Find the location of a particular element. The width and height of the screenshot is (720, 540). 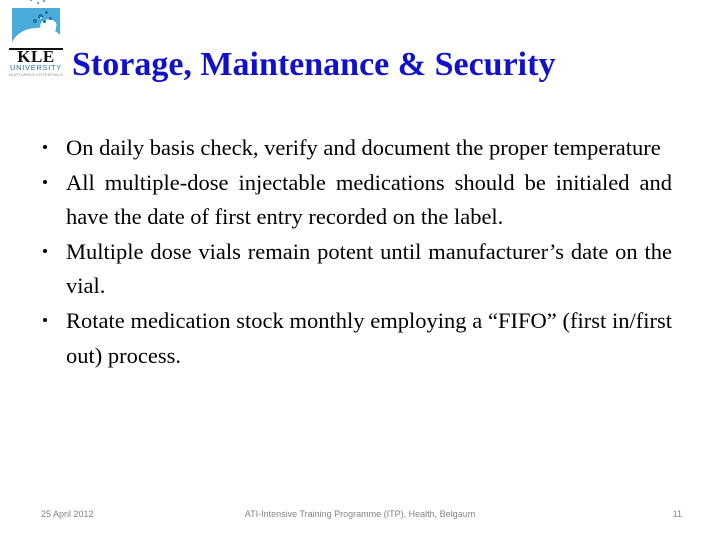

logo-mark-icon is located at coordinates (36, 26).